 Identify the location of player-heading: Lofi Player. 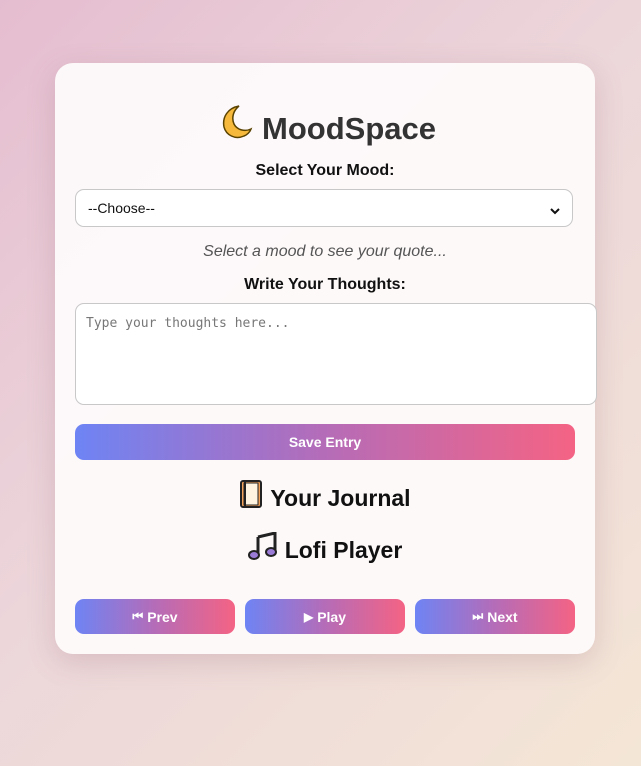
(325, 549).